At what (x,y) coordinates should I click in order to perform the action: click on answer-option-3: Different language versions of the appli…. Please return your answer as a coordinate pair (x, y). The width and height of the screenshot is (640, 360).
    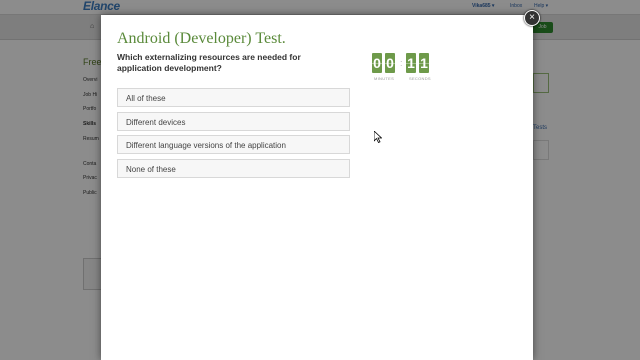
    Looking at the image, I should click on (233, 144).